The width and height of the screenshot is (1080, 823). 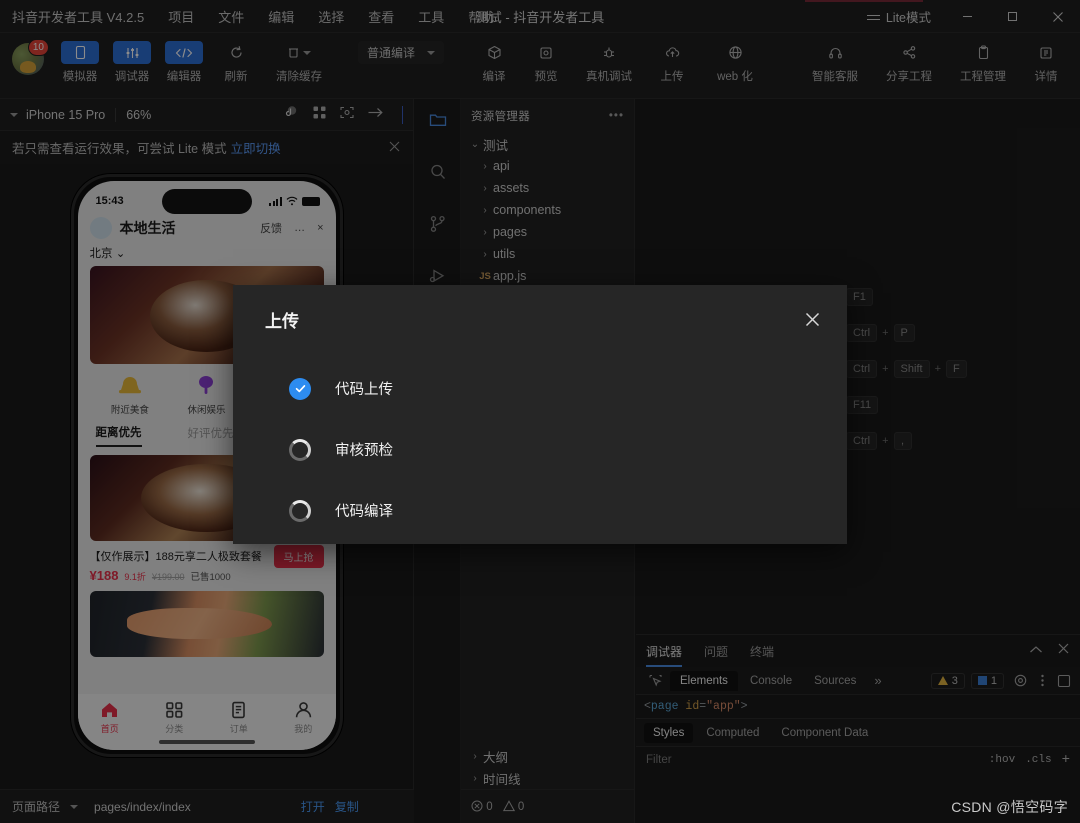 I want to click on upload-step-code-compile: 代码编译, so click(x=540, y=510).